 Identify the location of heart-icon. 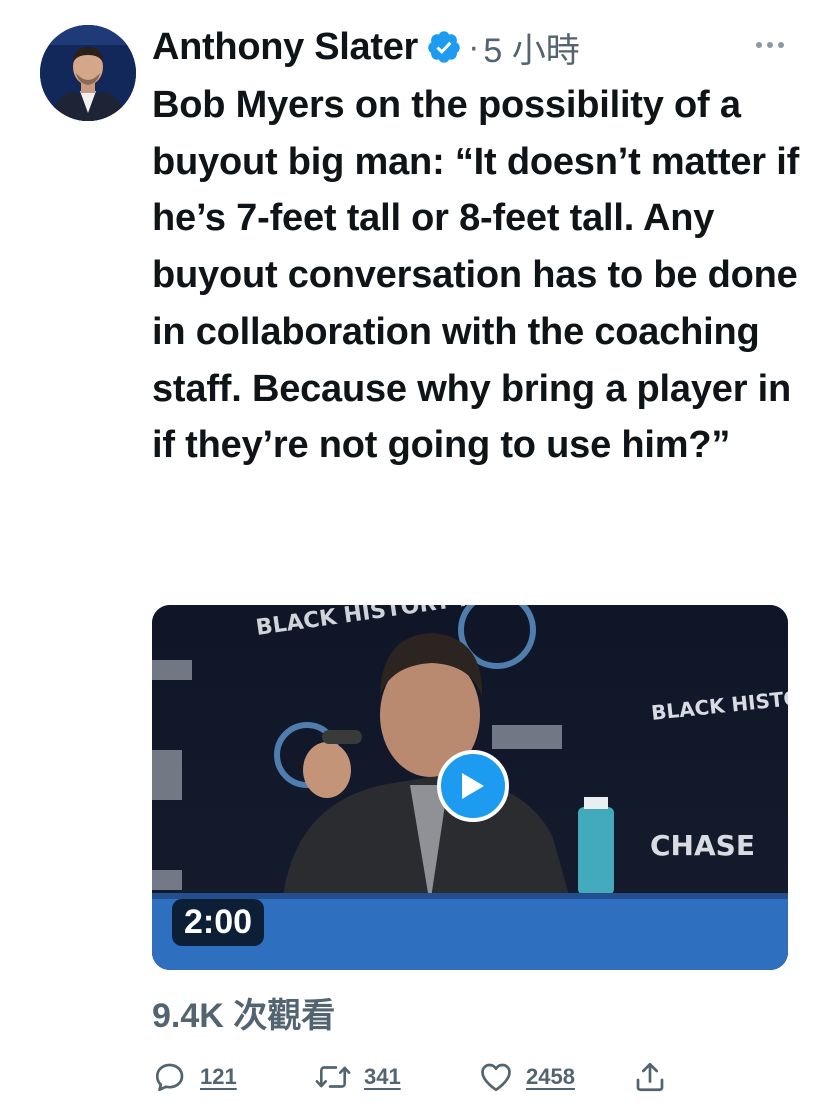
(496, 1077).